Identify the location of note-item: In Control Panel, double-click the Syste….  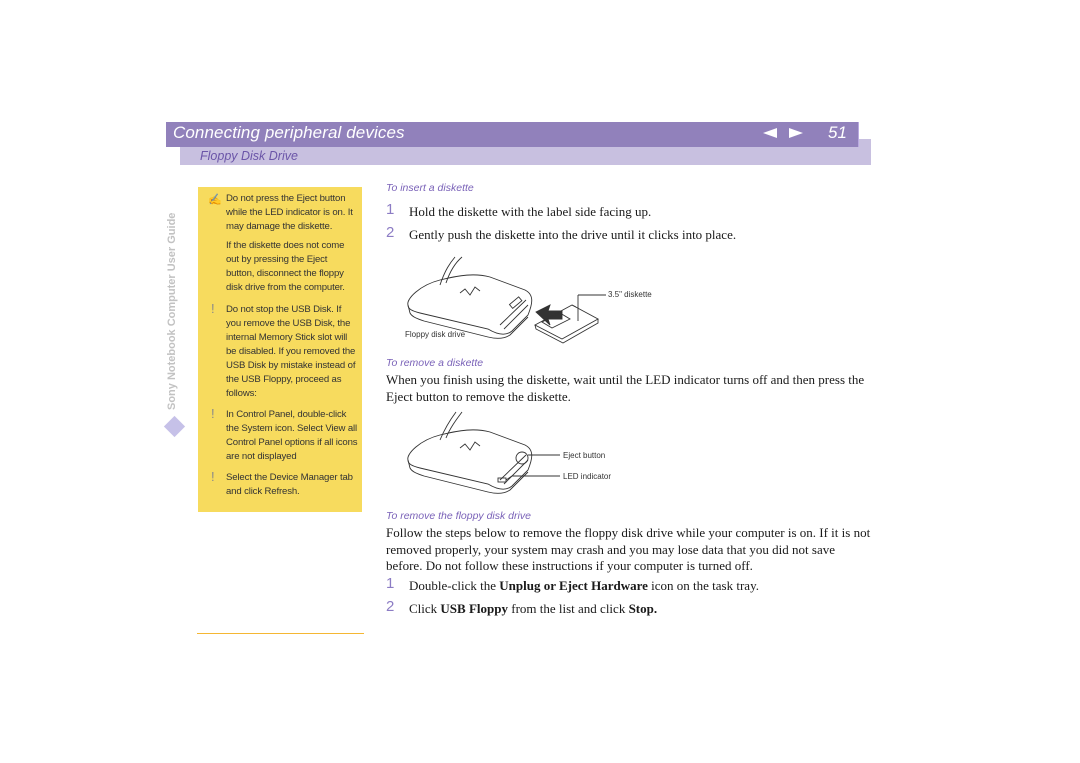
(292, 435).